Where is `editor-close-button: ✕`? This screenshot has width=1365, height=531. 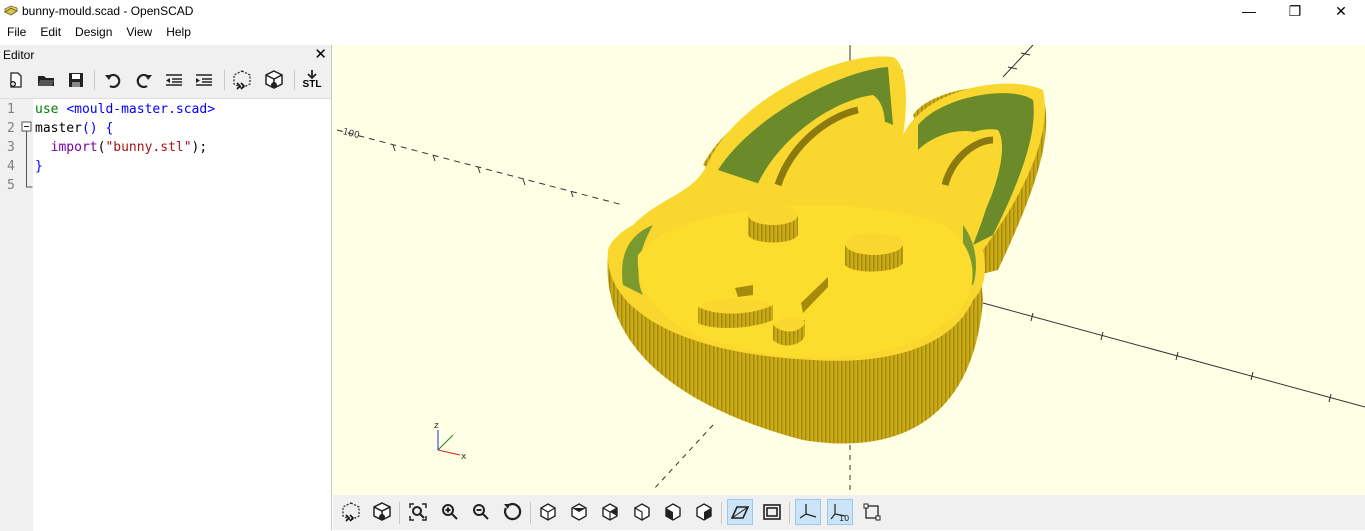
editor-close-button: ✕ is located at coordinates (320, 54).